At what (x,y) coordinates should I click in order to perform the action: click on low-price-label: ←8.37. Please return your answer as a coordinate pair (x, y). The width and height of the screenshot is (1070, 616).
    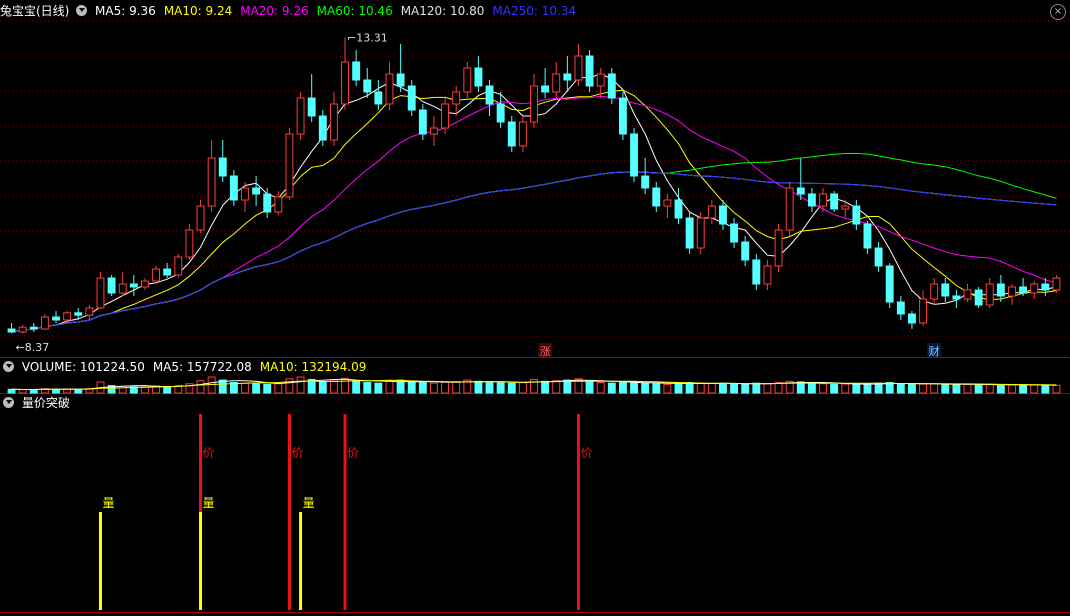
    Looking at the image, I should click on (33, 347).